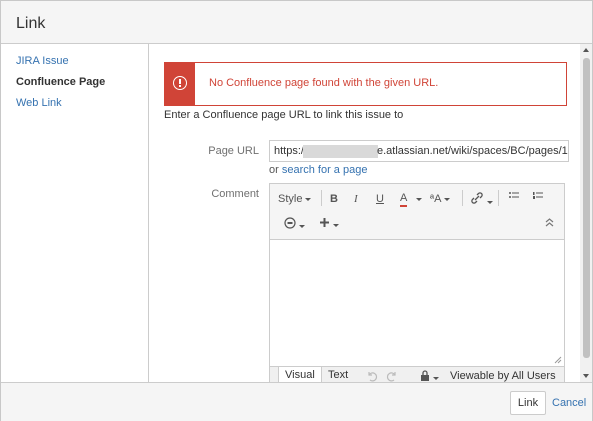 The image size is (593, 421). I want to click on redo-button, so click(392, 376).